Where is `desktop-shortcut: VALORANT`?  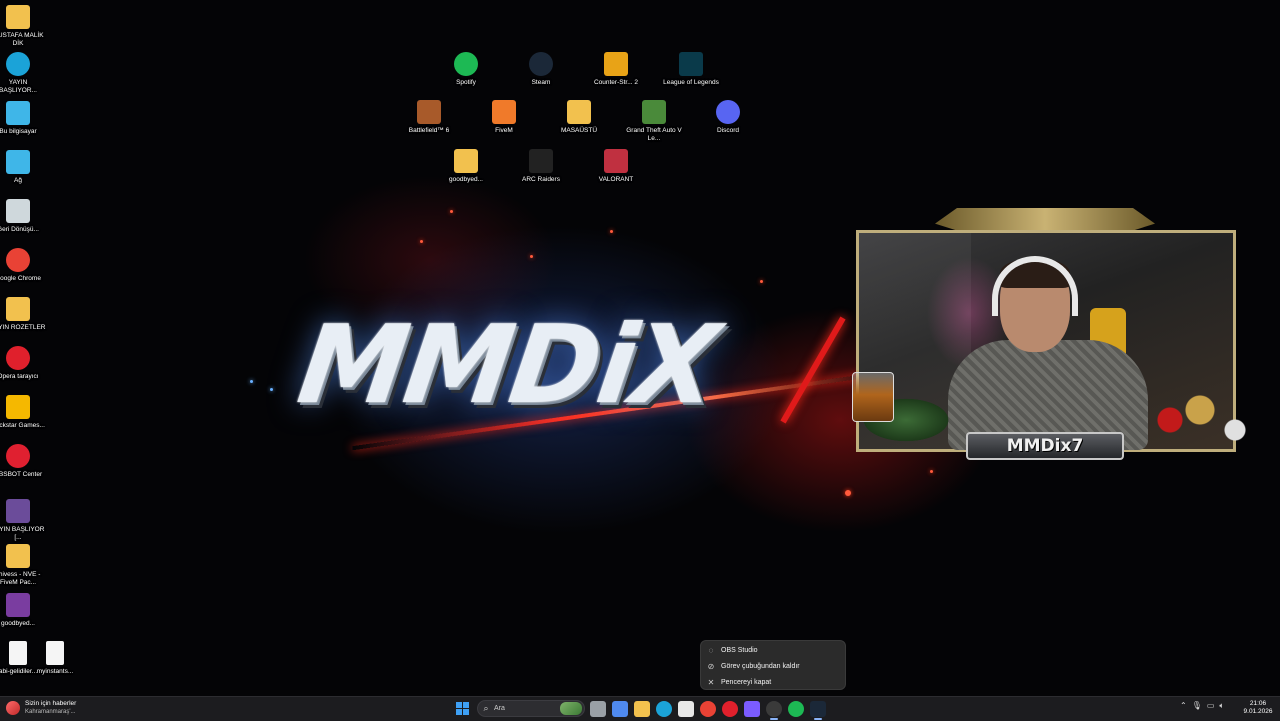
desktop-shortcut: VALORANT is located at coordinates (616, 166).